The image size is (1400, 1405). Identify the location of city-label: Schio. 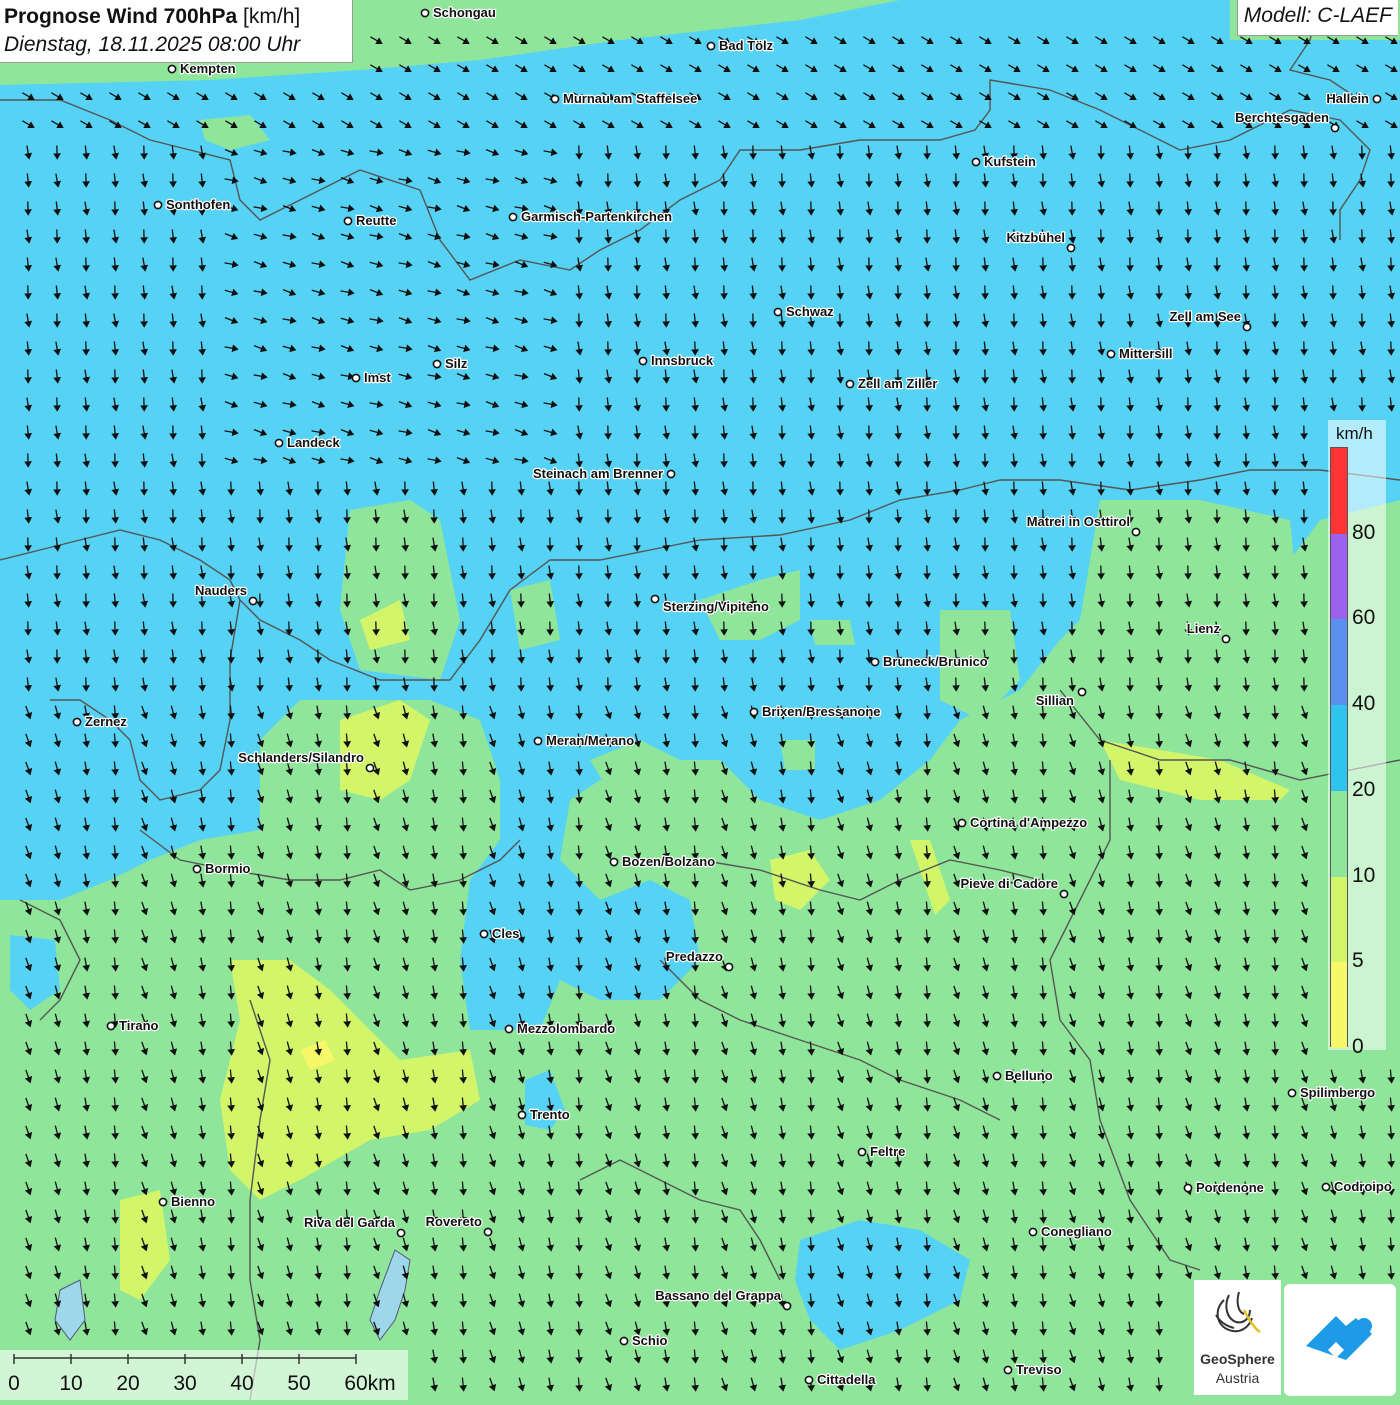
(649, 1340).